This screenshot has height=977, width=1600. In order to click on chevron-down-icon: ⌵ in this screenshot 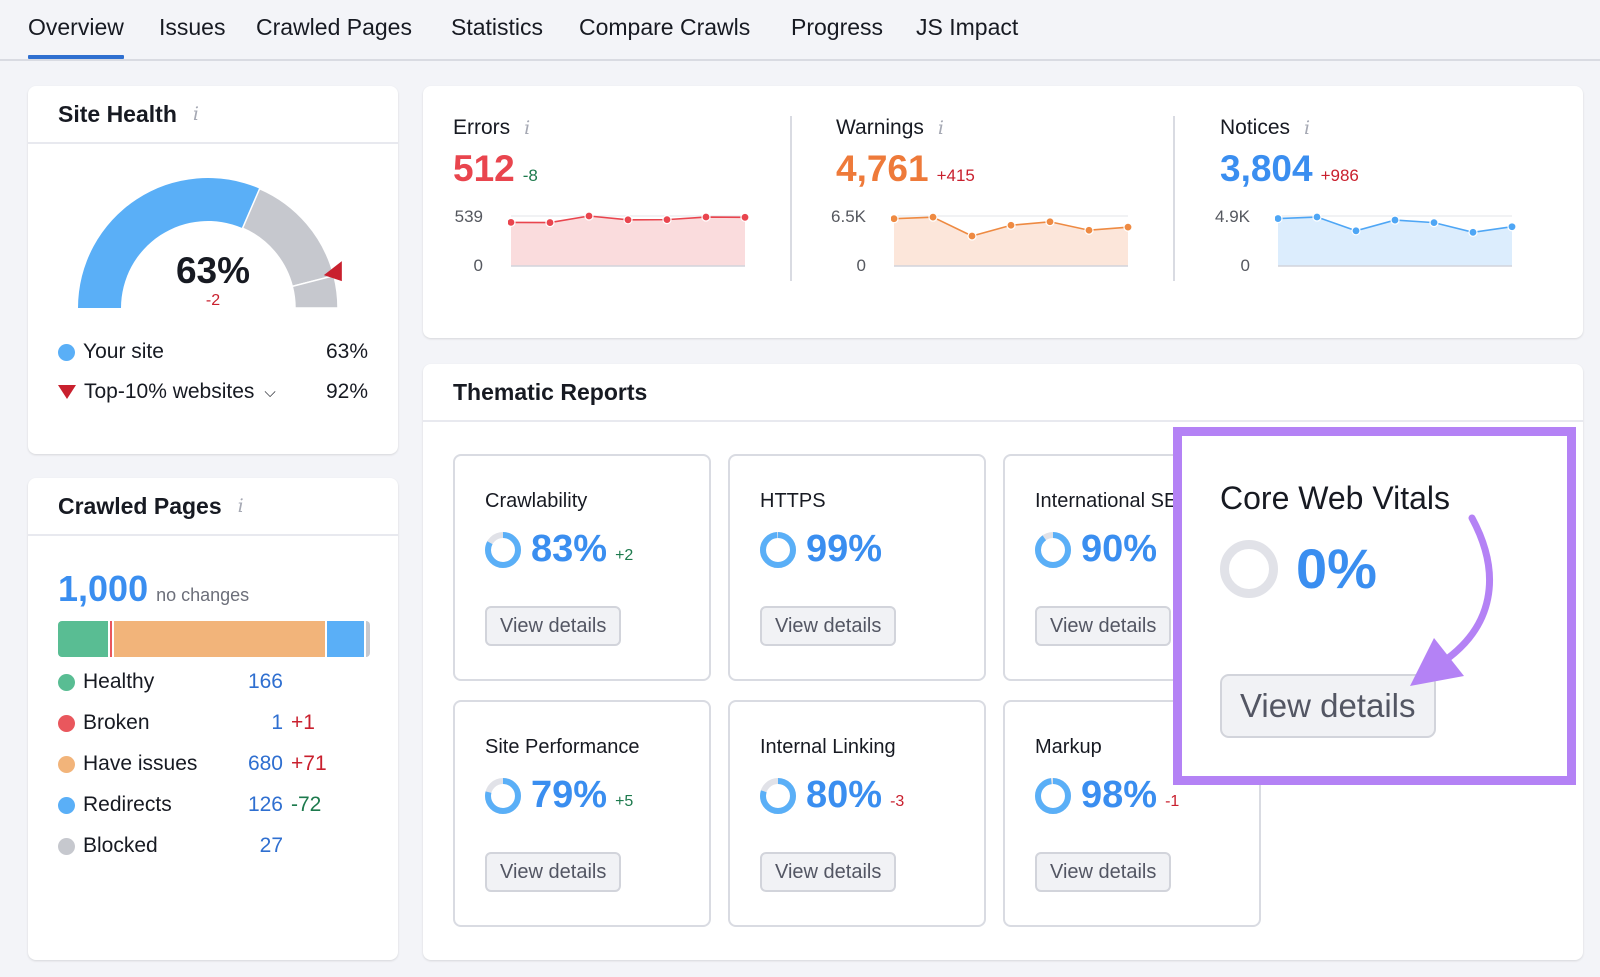, I will do `click(269, 392)`.